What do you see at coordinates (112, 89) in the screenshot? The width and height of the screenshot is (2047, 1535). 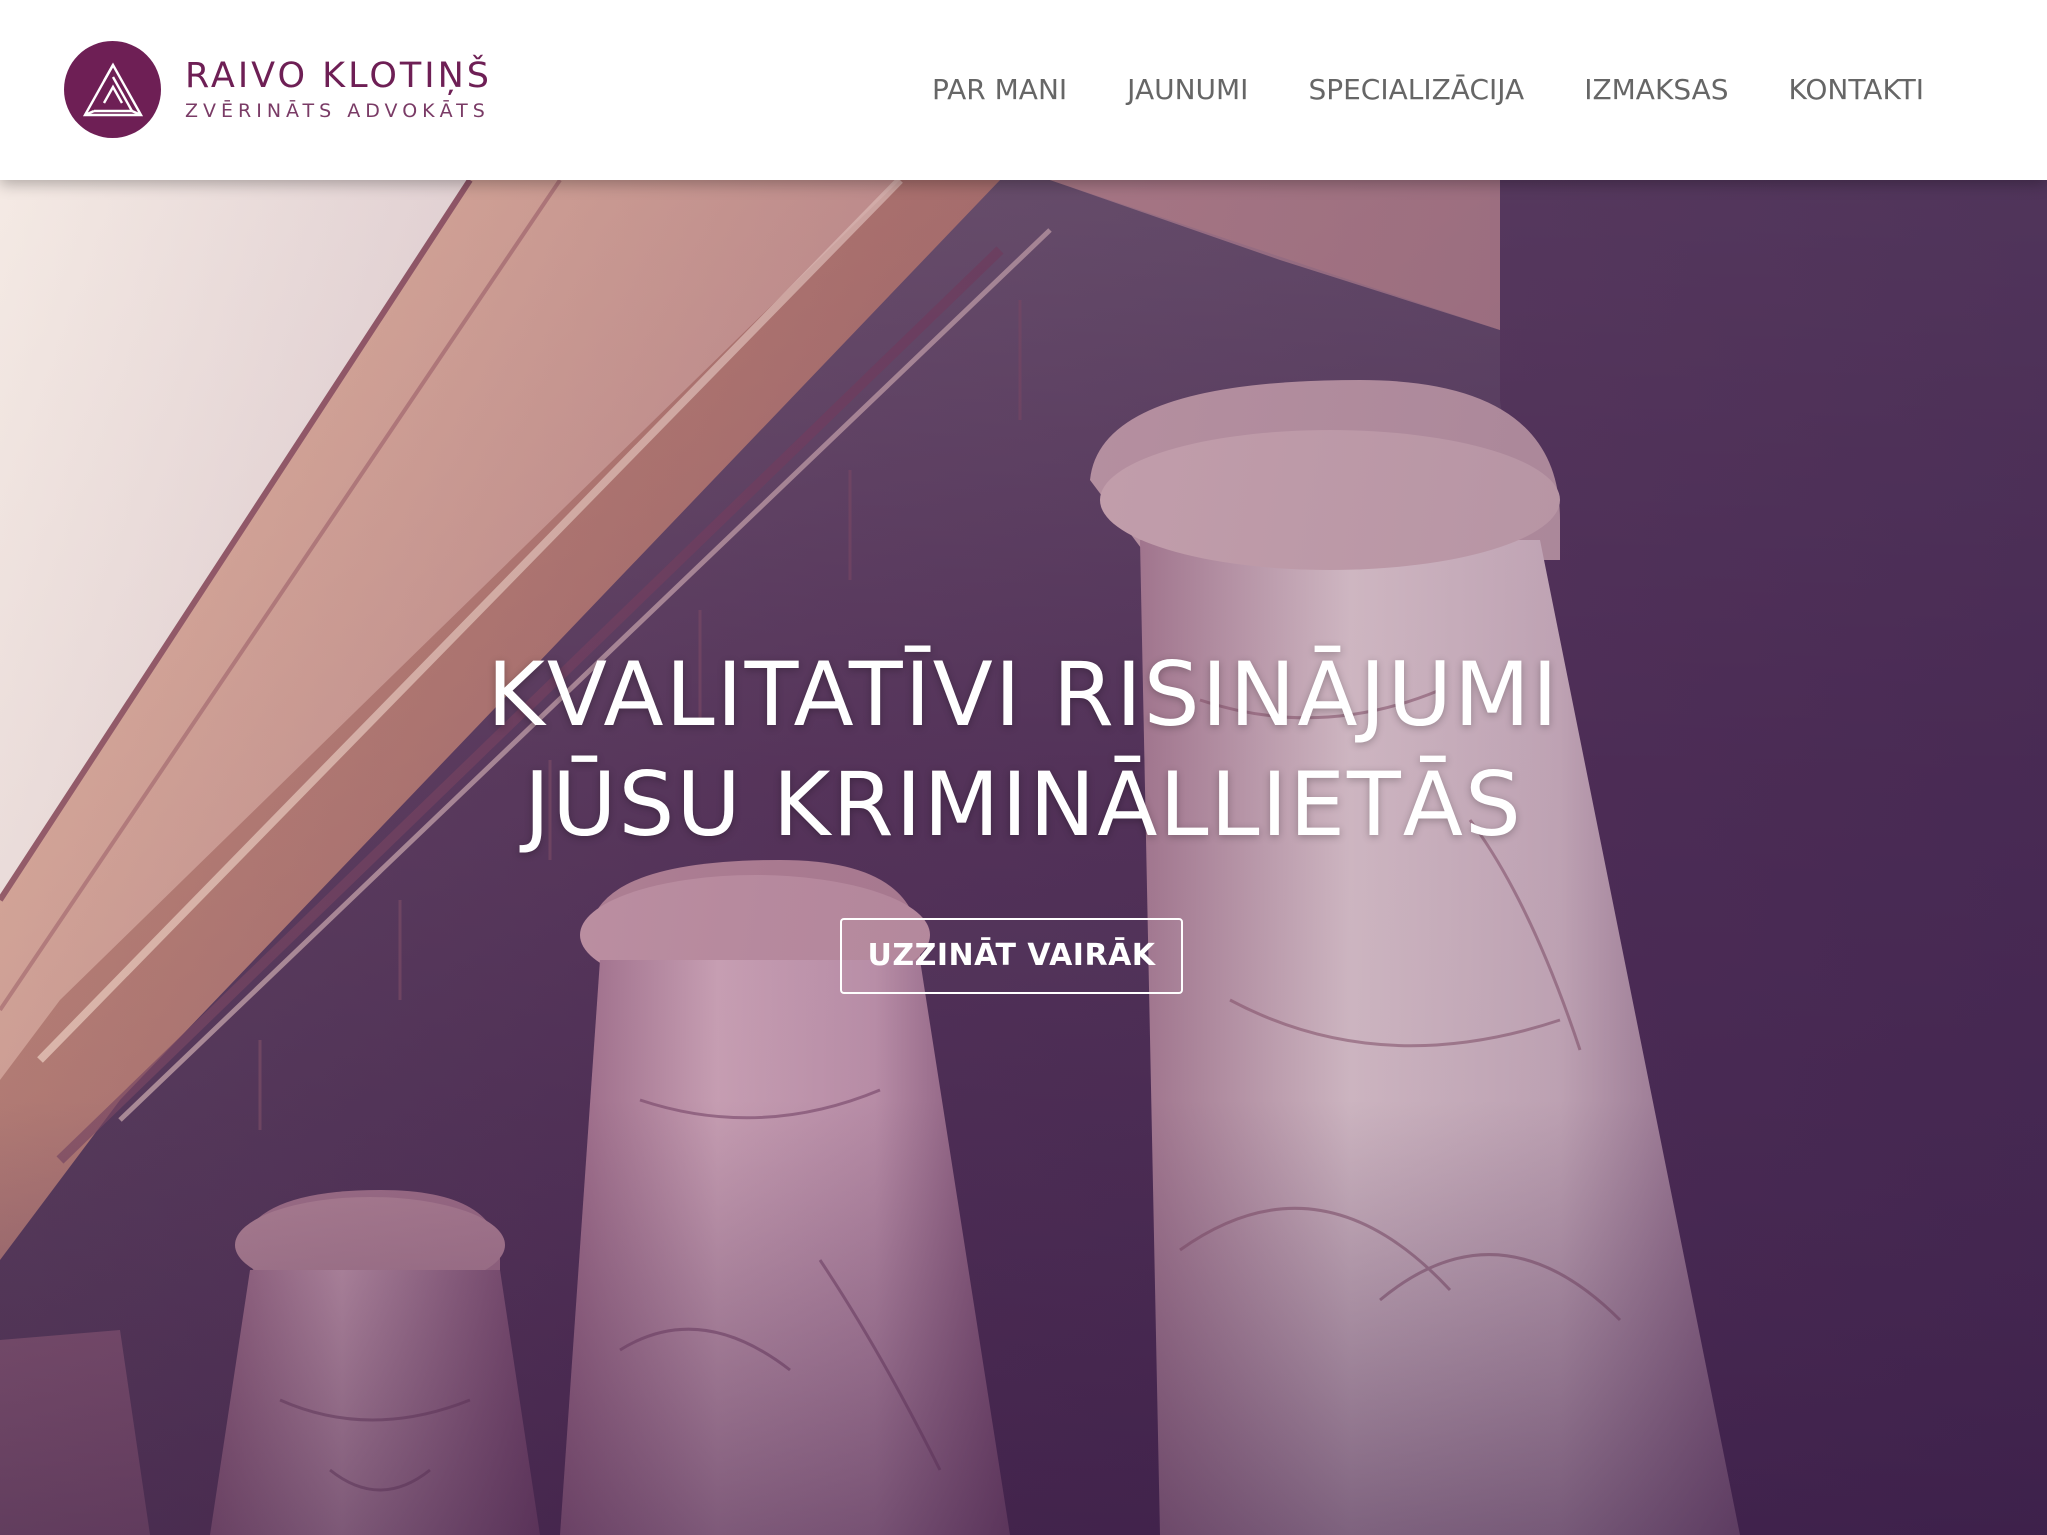 I see `impossible-triangle-icon` at bounding box center [112, 89].